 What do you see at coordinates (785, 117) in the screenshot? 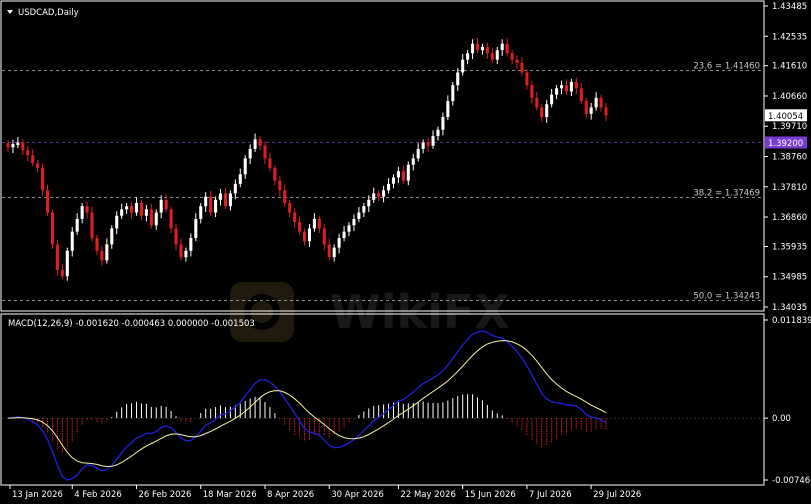
I see `current-price-label: 1.40054` at bounding box center [785, 117].